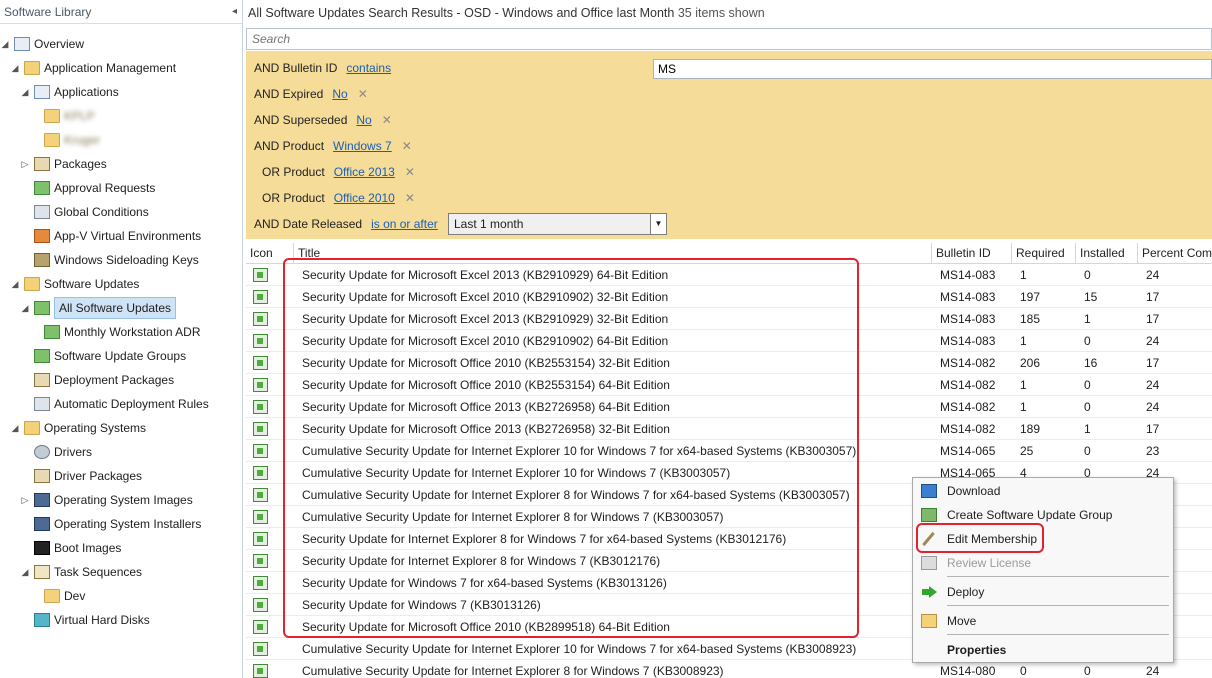  What do you see at coordinates (1043, 539) in the screenshot?
I see `menu-item-edit-membership: Edit Membership` at bounding box center [1043, 539].